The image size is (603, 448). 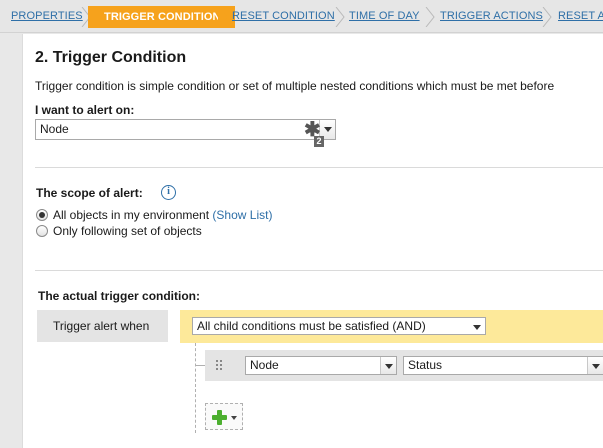 What do you see at coordinates (127, 231) in the screenshot?
I see `scope-option-following-label: Only following set of objects` at bounding box center [127, 231].